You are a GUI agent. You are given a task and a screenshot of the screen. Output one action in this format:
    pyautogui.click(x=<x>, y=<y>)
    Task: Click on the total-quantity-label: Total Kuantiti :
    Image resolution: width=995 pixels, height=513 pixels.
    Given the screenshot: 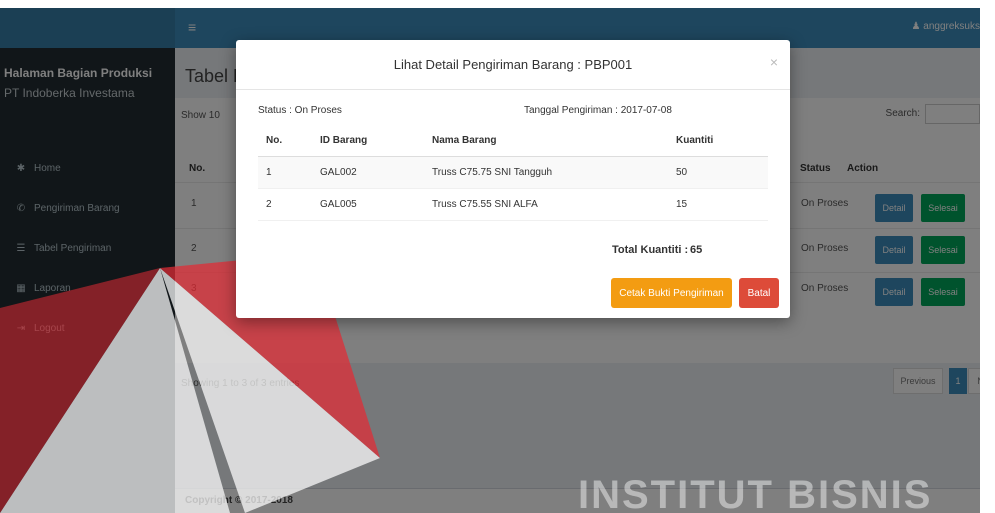 What is the action you would take?
    pyautogui.click(x=650, y=250)
    